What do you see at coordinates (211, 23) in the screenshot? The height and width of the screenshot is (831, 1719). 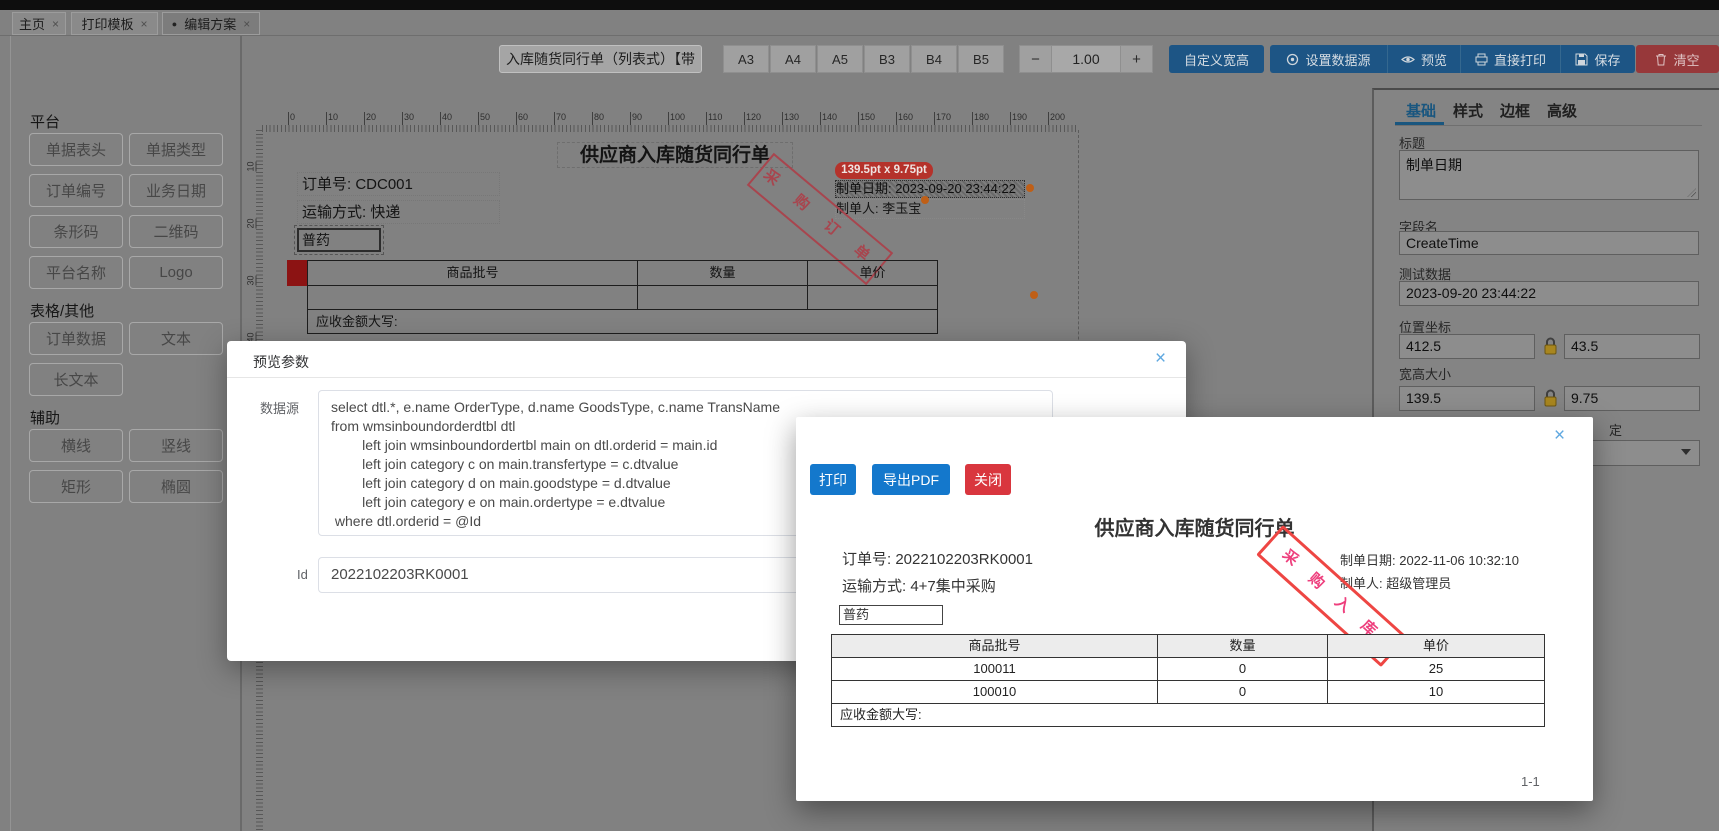 I see `tab-编辑方案: ● 编辑方案 ×` at bounding box center [211, 23].